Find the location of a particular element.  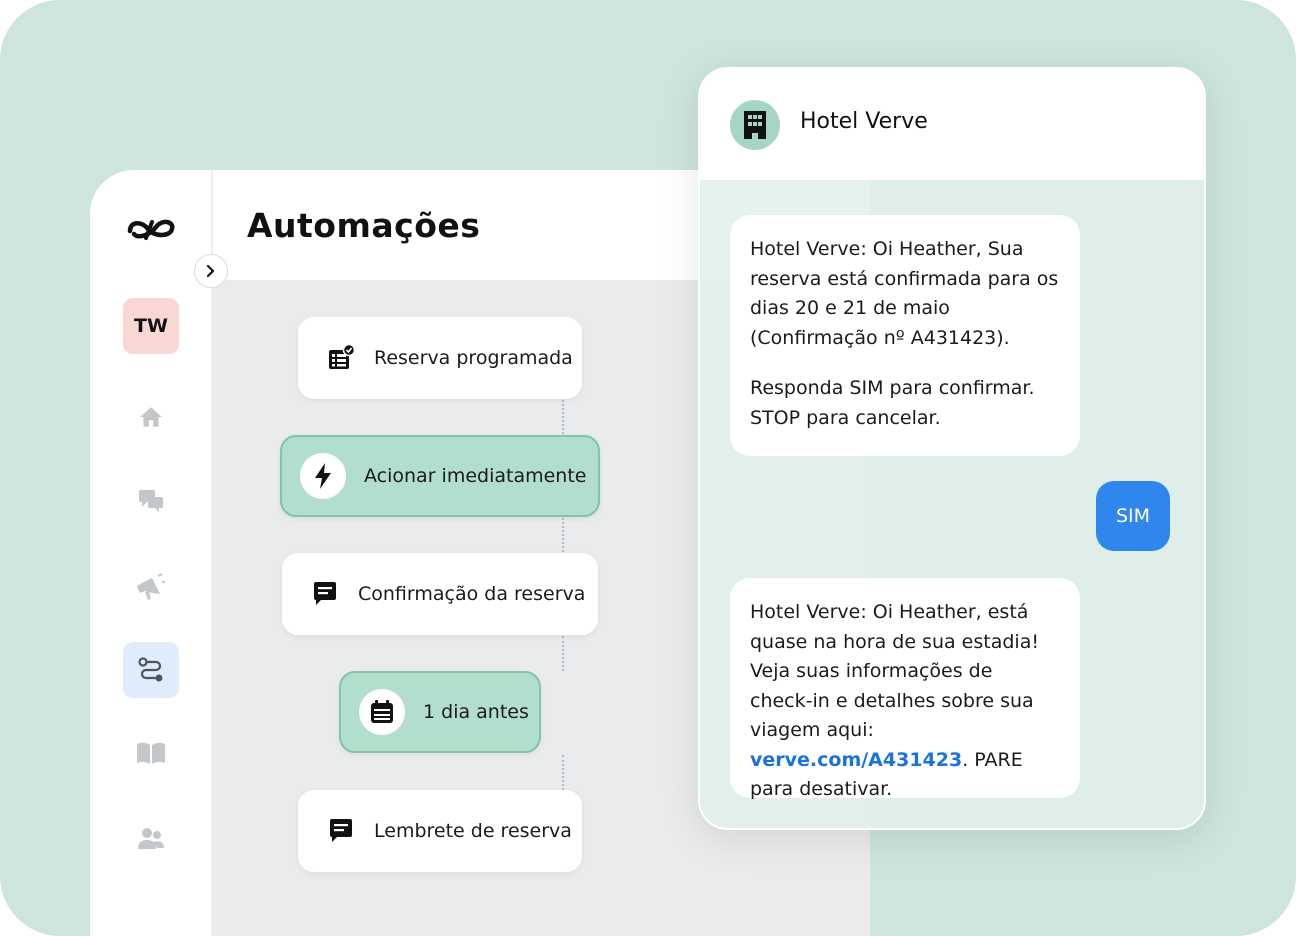

contact-name: Hotel Verve is located at coordinates (864, 121).